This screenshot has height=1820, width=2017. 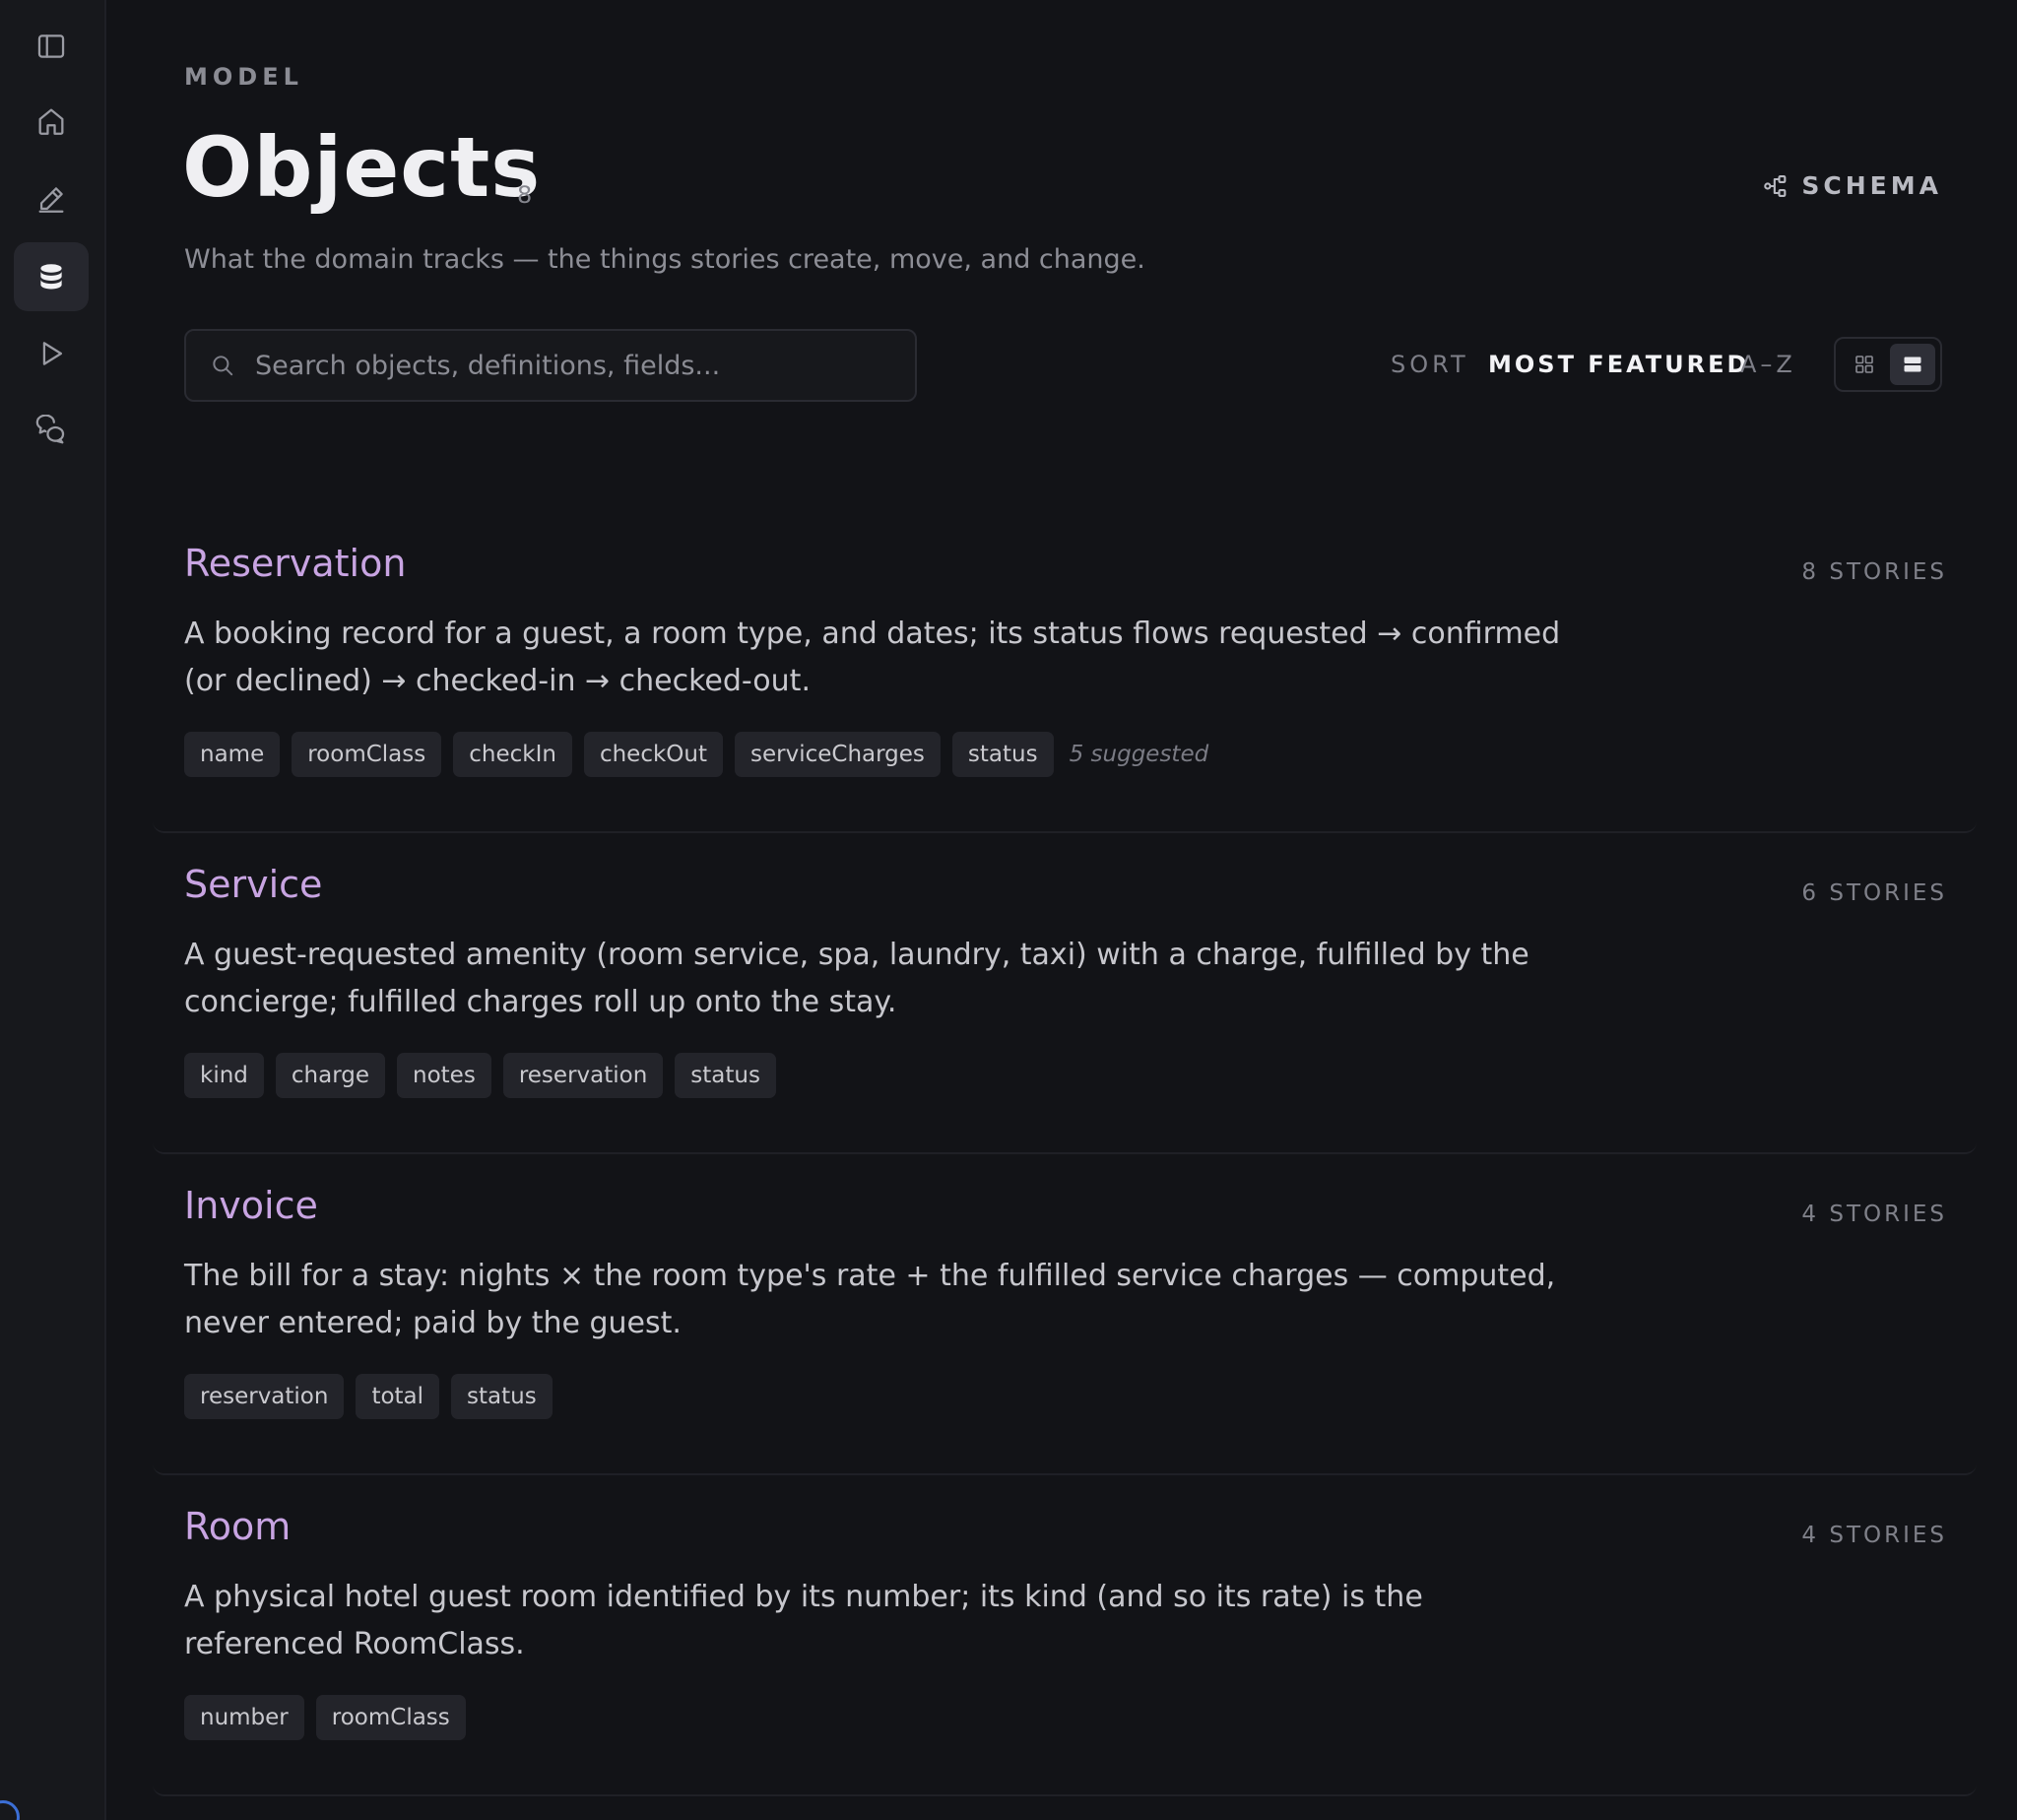 I want to click on field-chip: kind, so click(x=224, y=1075).